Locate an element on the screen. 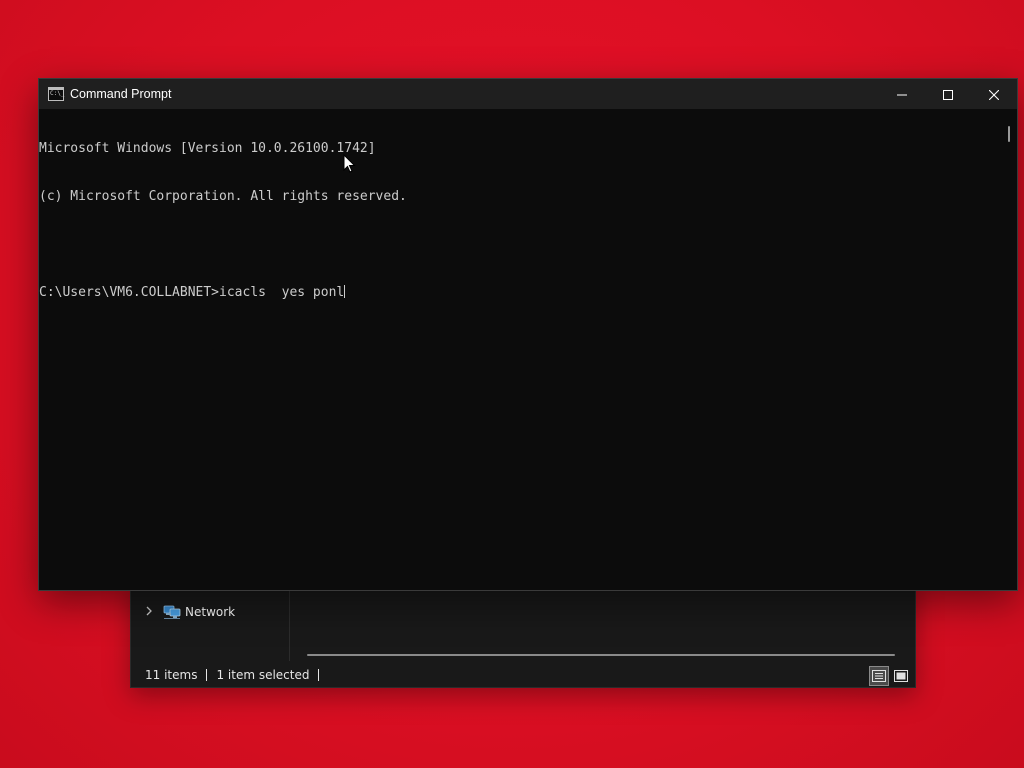 The height and width of the screenshot is (768, 1024). app-icon-text: C:\_ is located at coordinates (57, 93).